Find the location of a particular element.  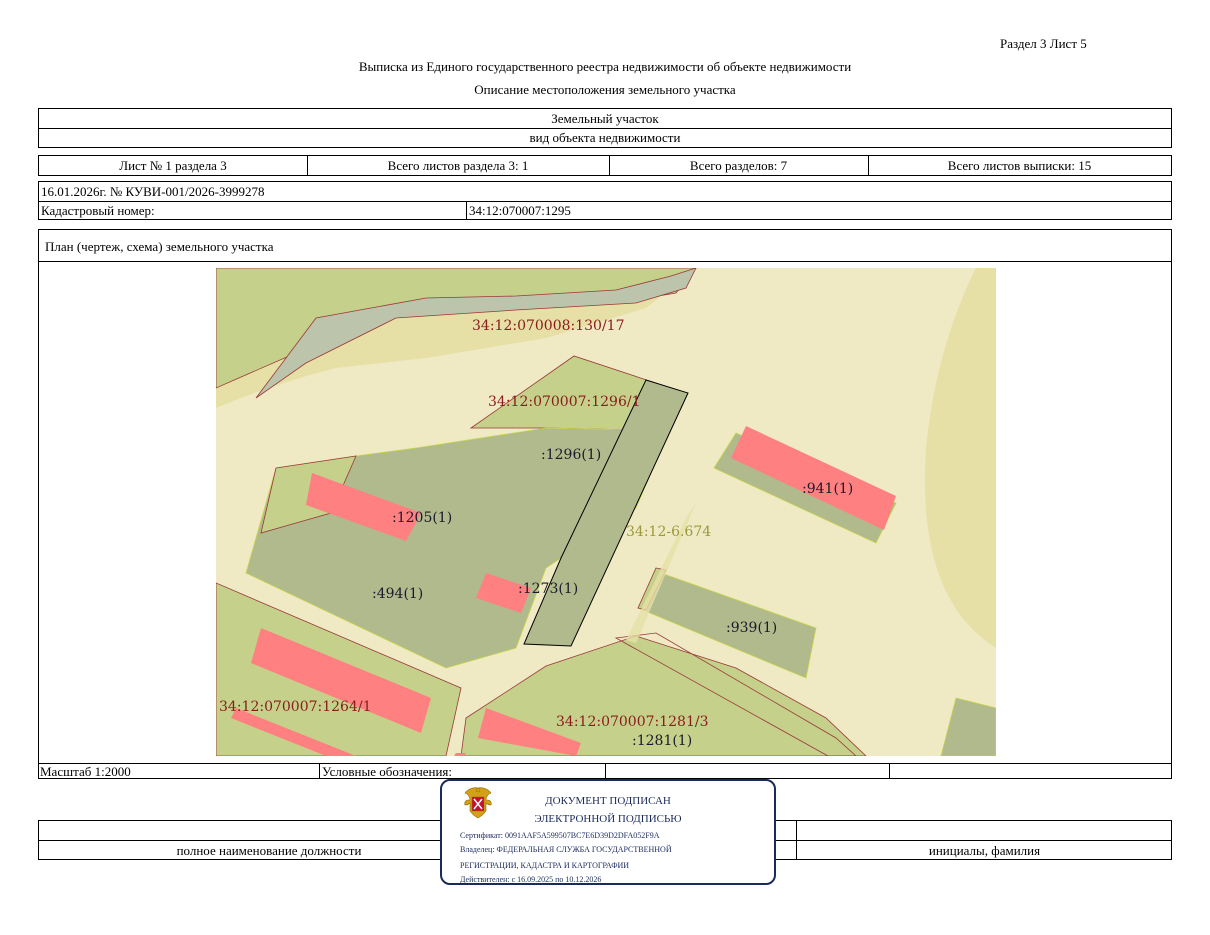

label-939: :939(1) is located at coordinates (751, 628).